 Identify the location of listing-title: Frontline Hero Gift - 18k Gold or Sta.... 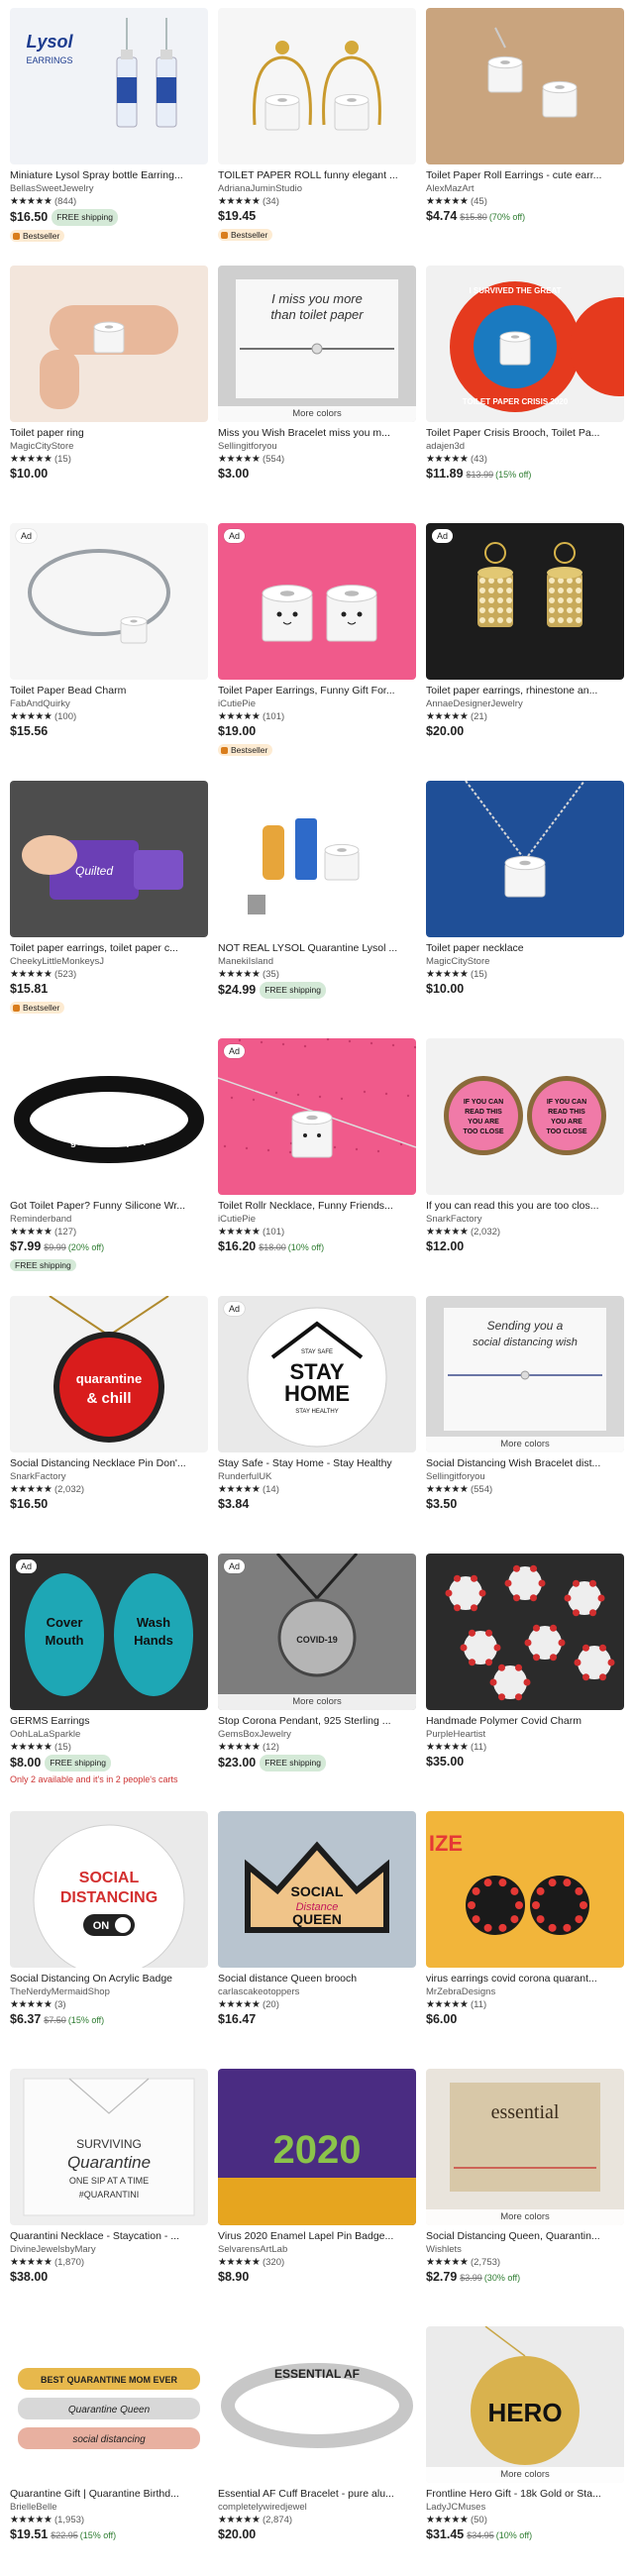
(525, 2494).